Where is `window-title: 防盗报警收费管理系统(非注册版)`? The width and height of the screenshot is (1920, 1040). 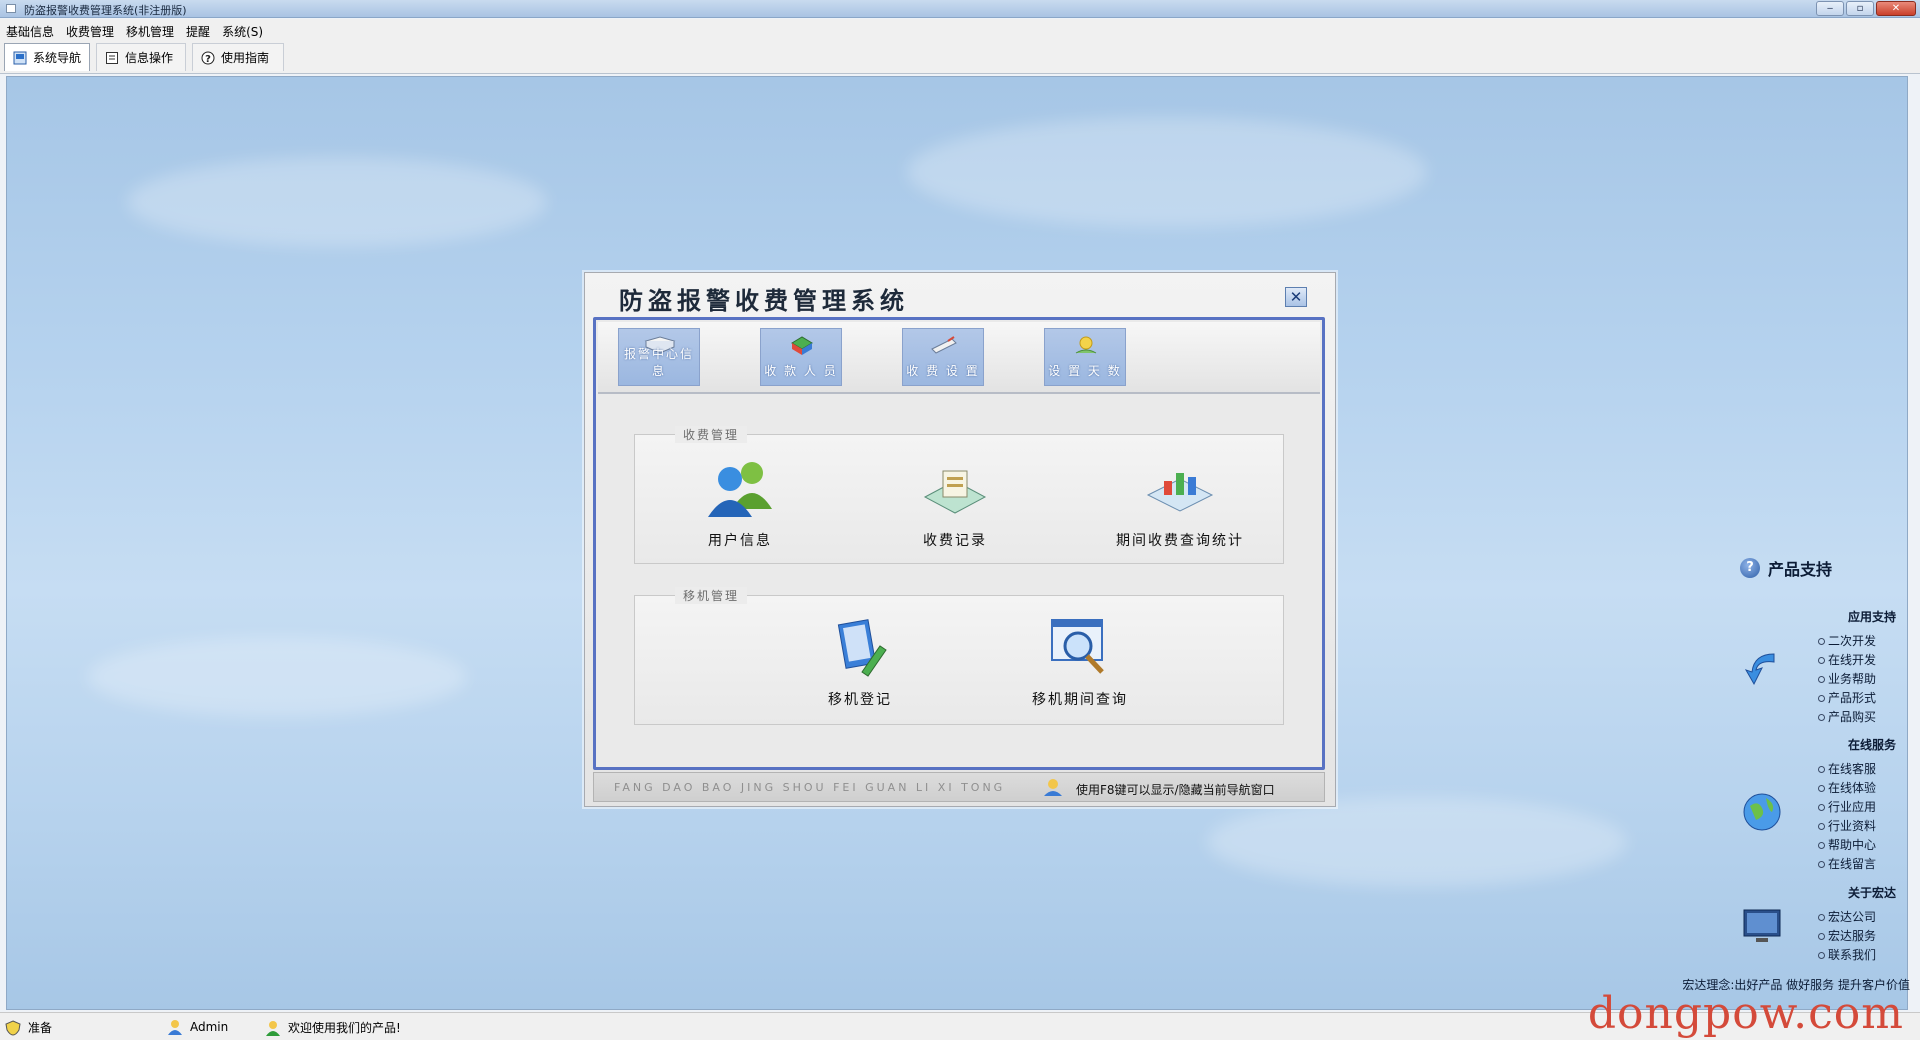 window-title: 防盗报警收费管理系统(非注册版) is located at coordinates (105, 10).